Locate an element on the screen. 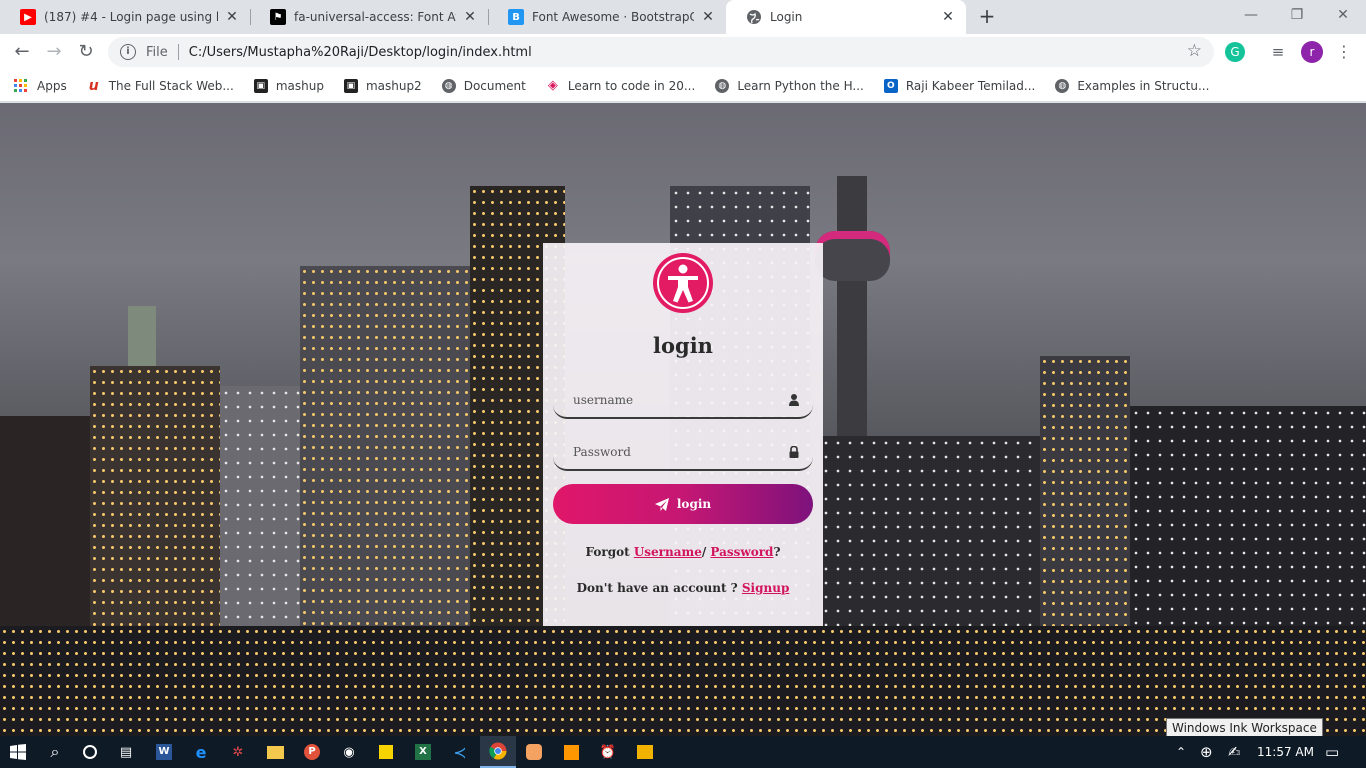 Image resolution: width=1366 pixels, height=768 pixels. forgot-credentials-text: Forgot Username/ Password? is located at coordinates (683, 552).